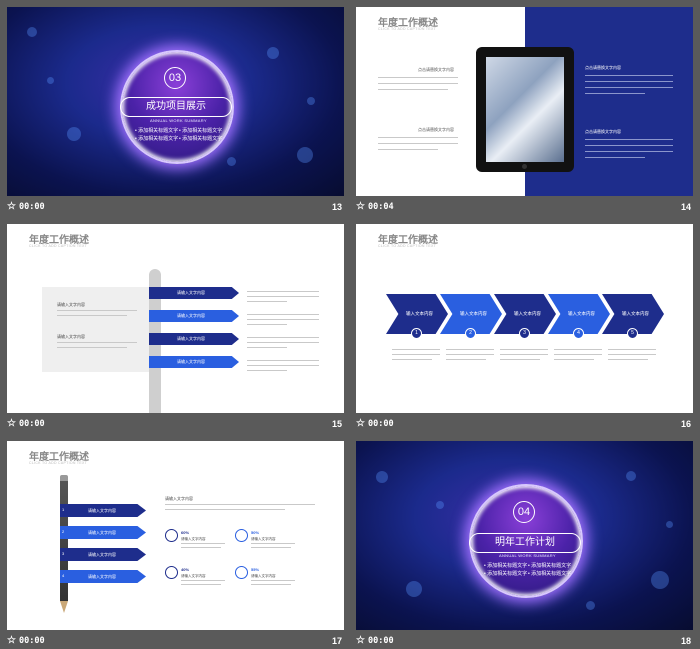 This screenshot has height=649, width=700. I want to click on slide-number: 17, so click(336, 641).